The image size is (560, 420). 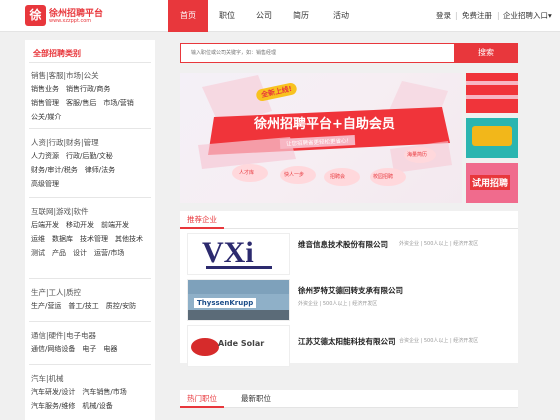 What do you see at coordinates (115, 225) in the screenshot?
I see `category-link: 前端开发` at bounding box center [115, 225].